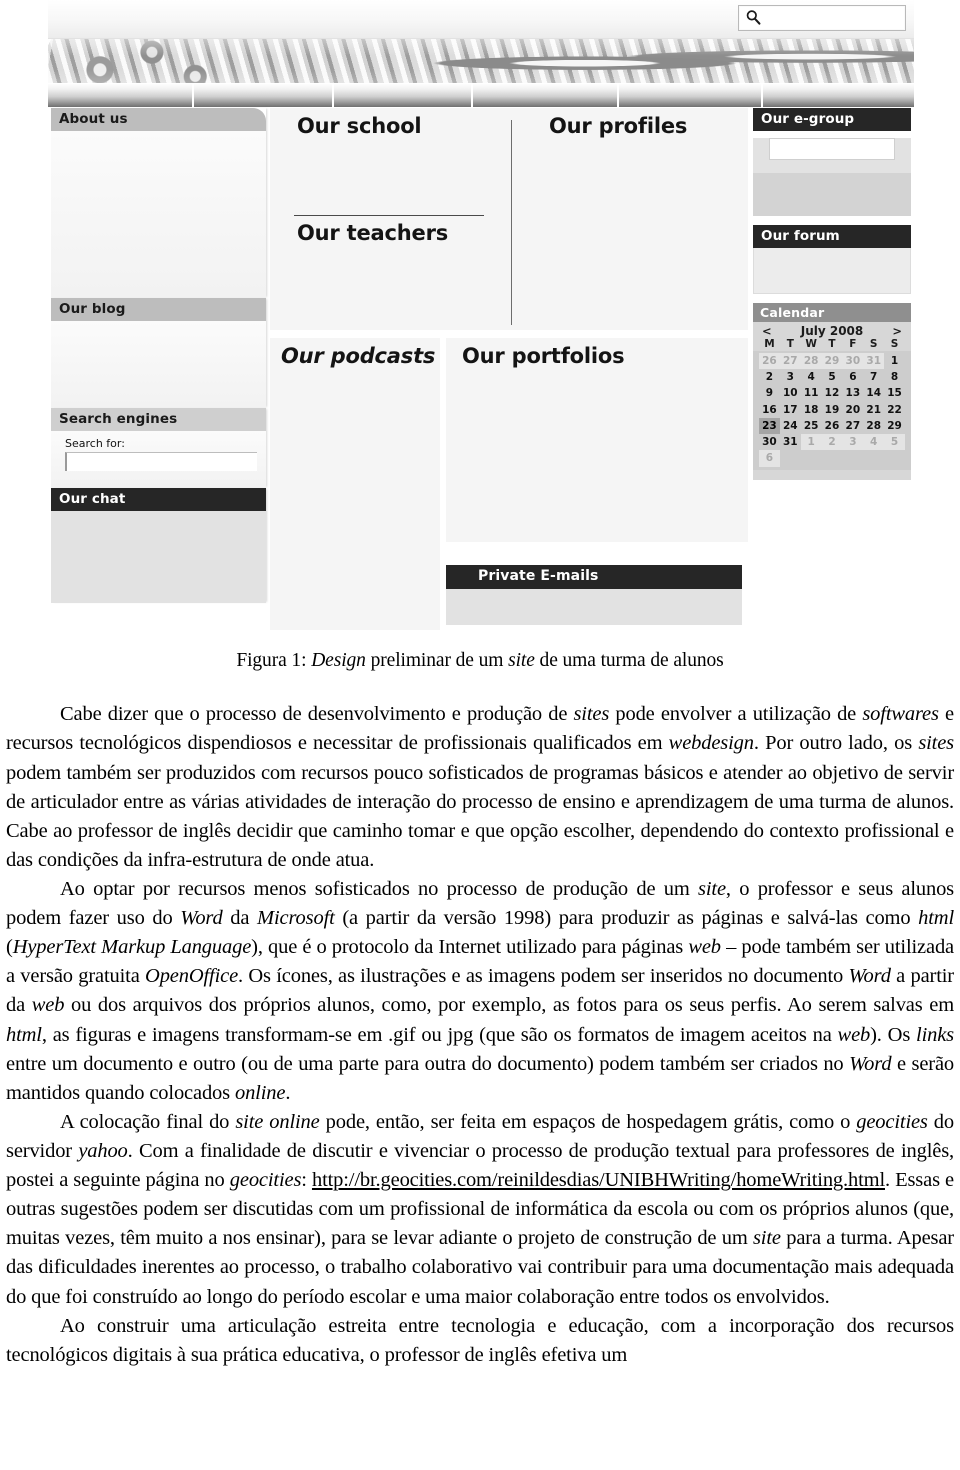 The height and width of the screenshot is (1470, 960). I want to click on calendar-day-headers: MTWTFSS, so click(832, 344).